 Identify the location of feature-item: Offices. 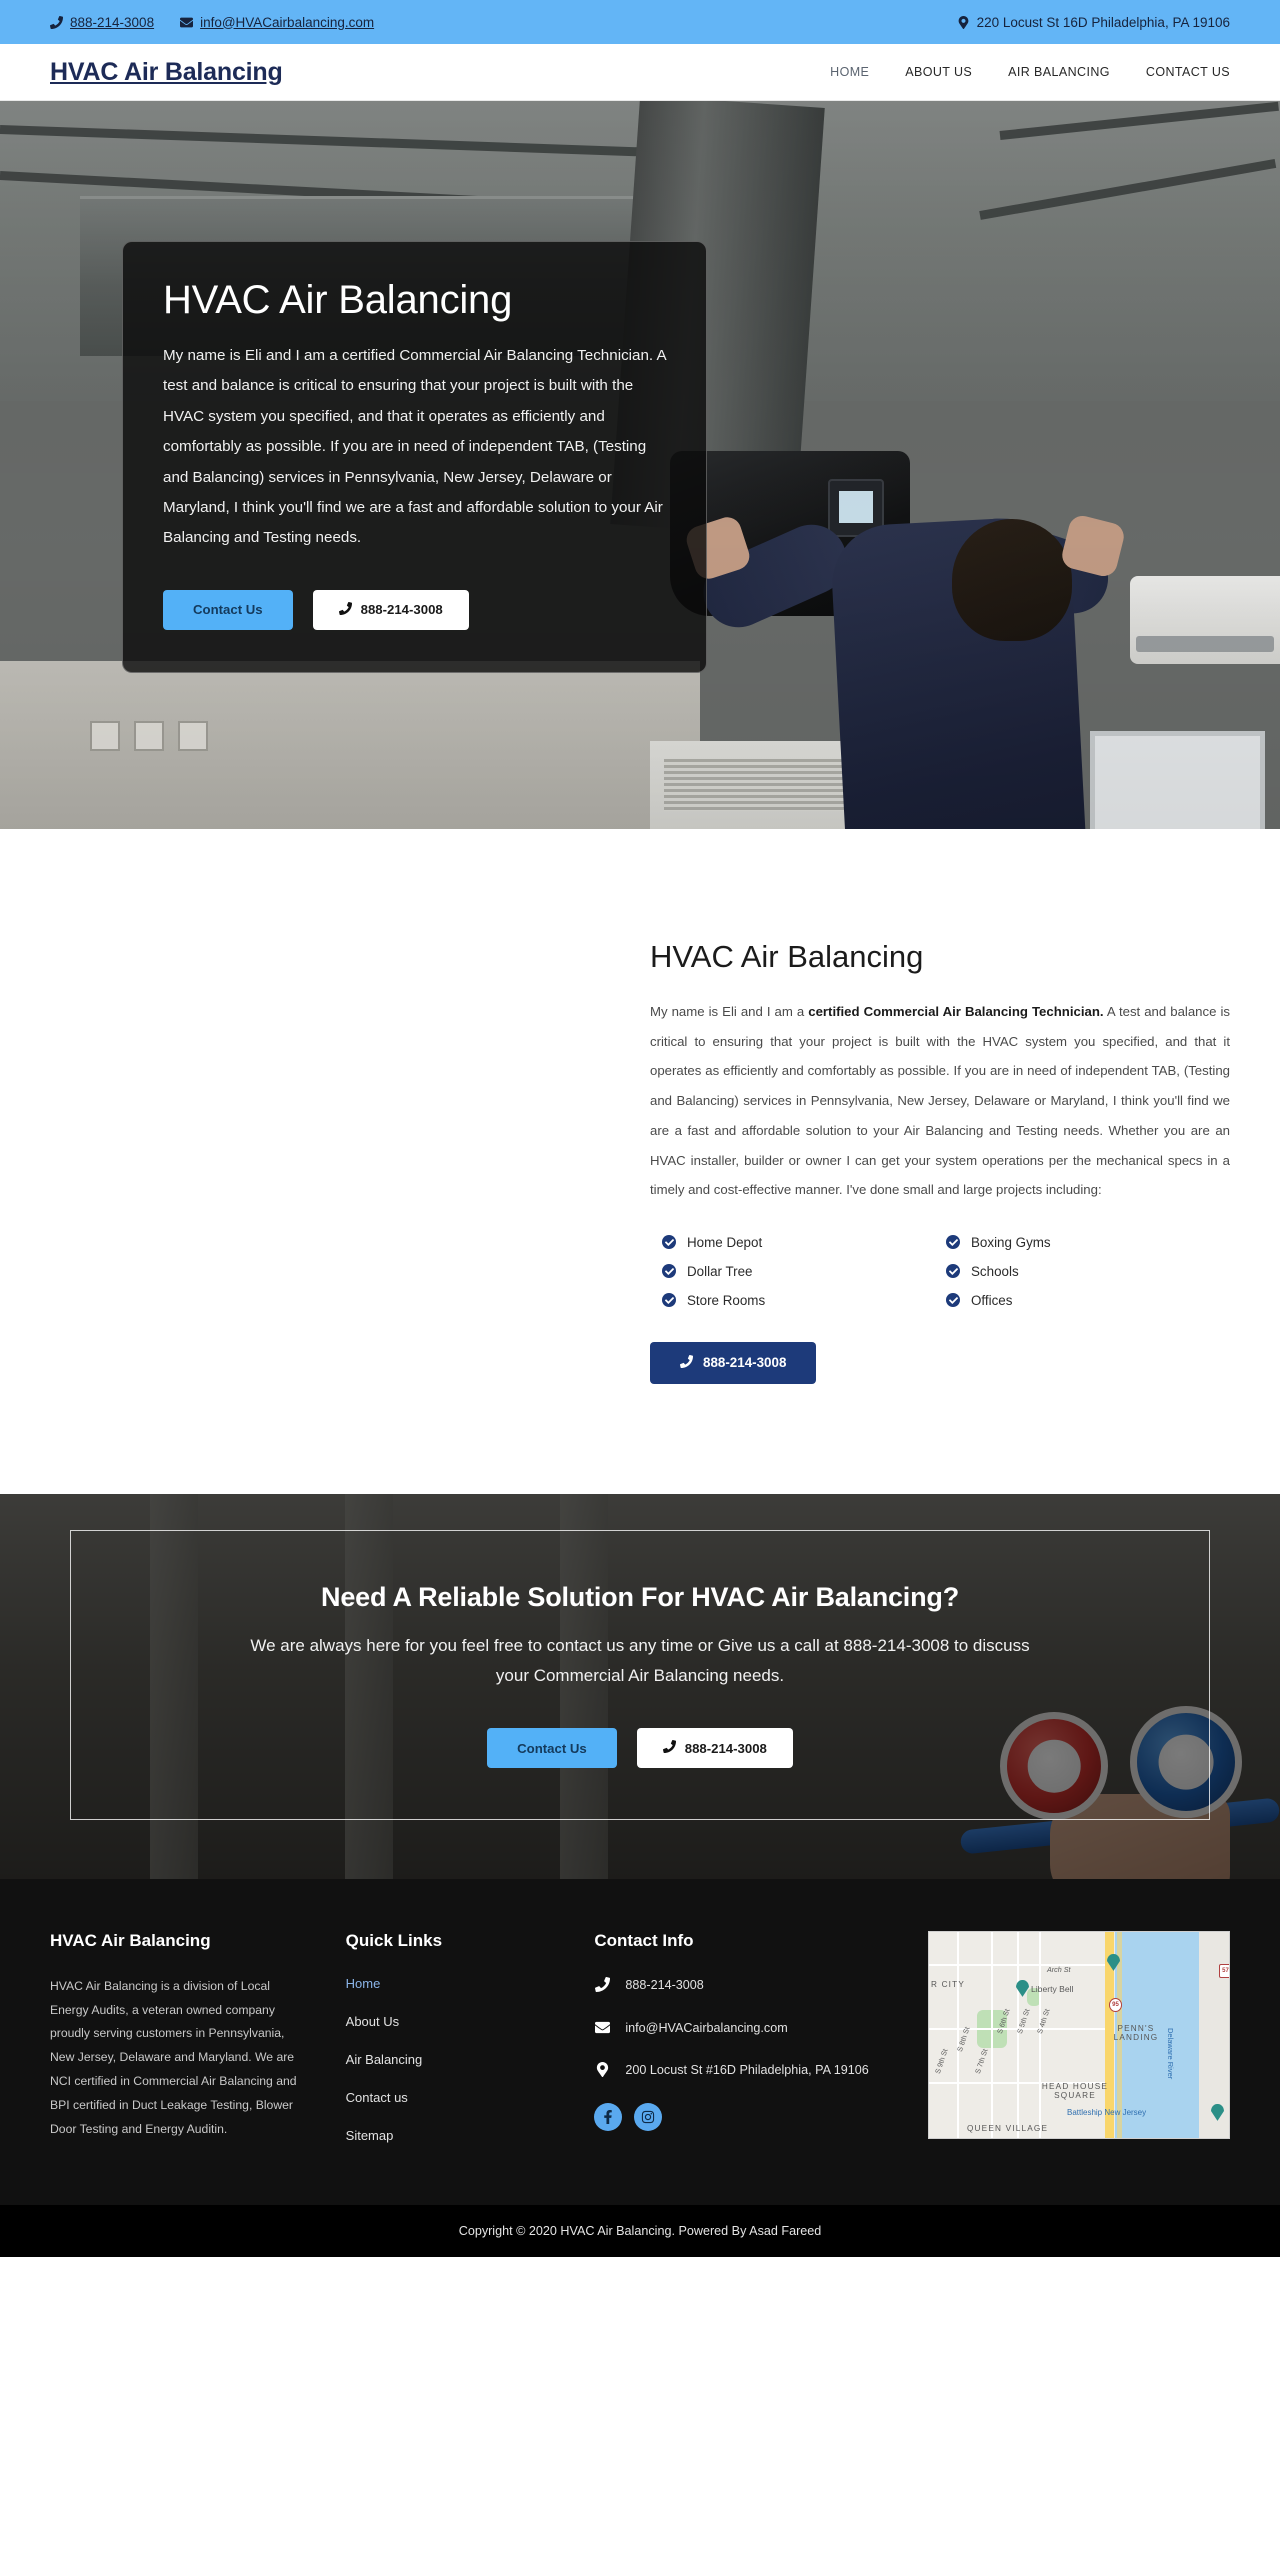
(1088, 1300).